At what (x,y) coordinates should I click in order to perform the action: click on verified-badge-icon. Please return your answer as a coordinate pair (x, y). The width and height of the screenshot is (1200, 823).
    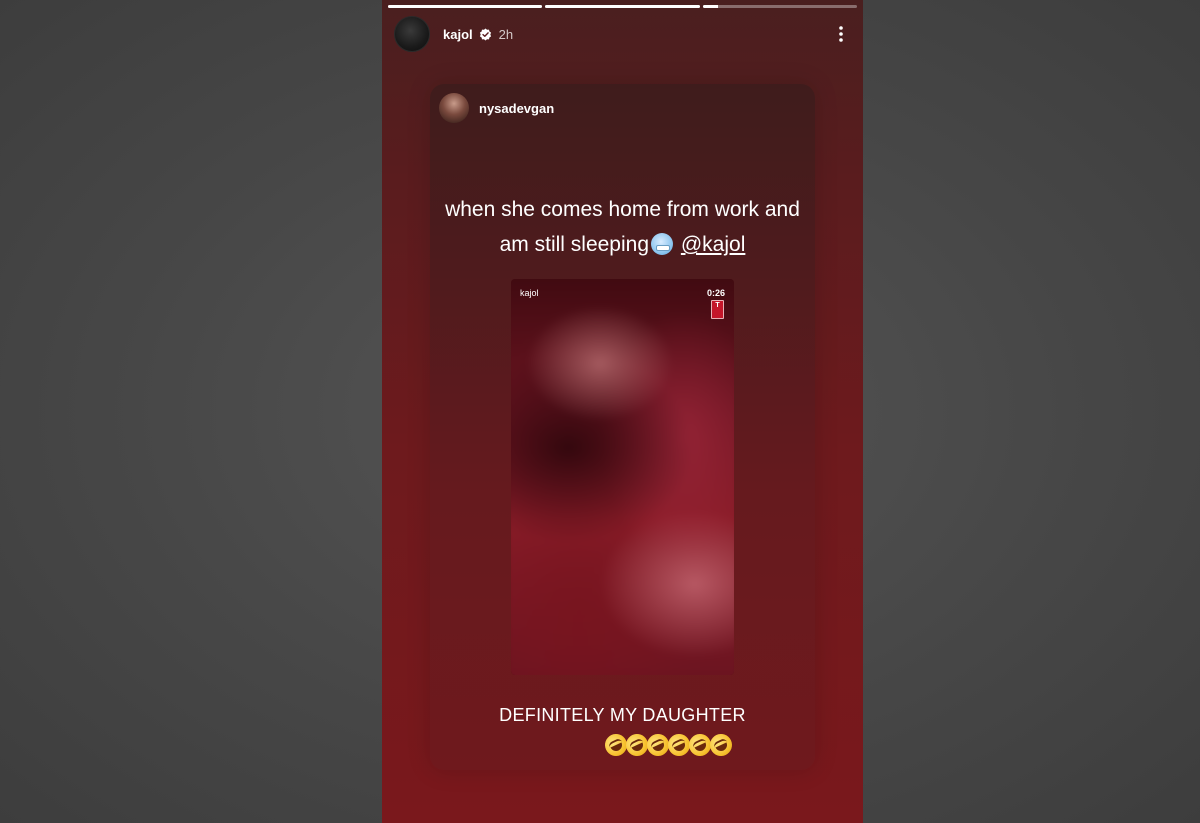
    Looking at the image, I should click on (485, 34).